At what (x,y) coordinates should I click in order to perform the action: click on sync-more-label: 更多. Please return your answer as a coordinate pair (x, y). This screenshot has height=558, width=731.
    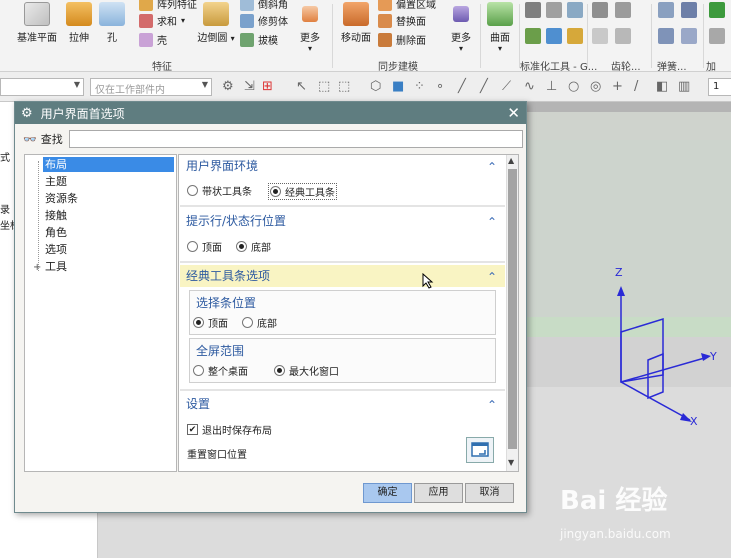
    Looking at the image, I should click on (461, 38).